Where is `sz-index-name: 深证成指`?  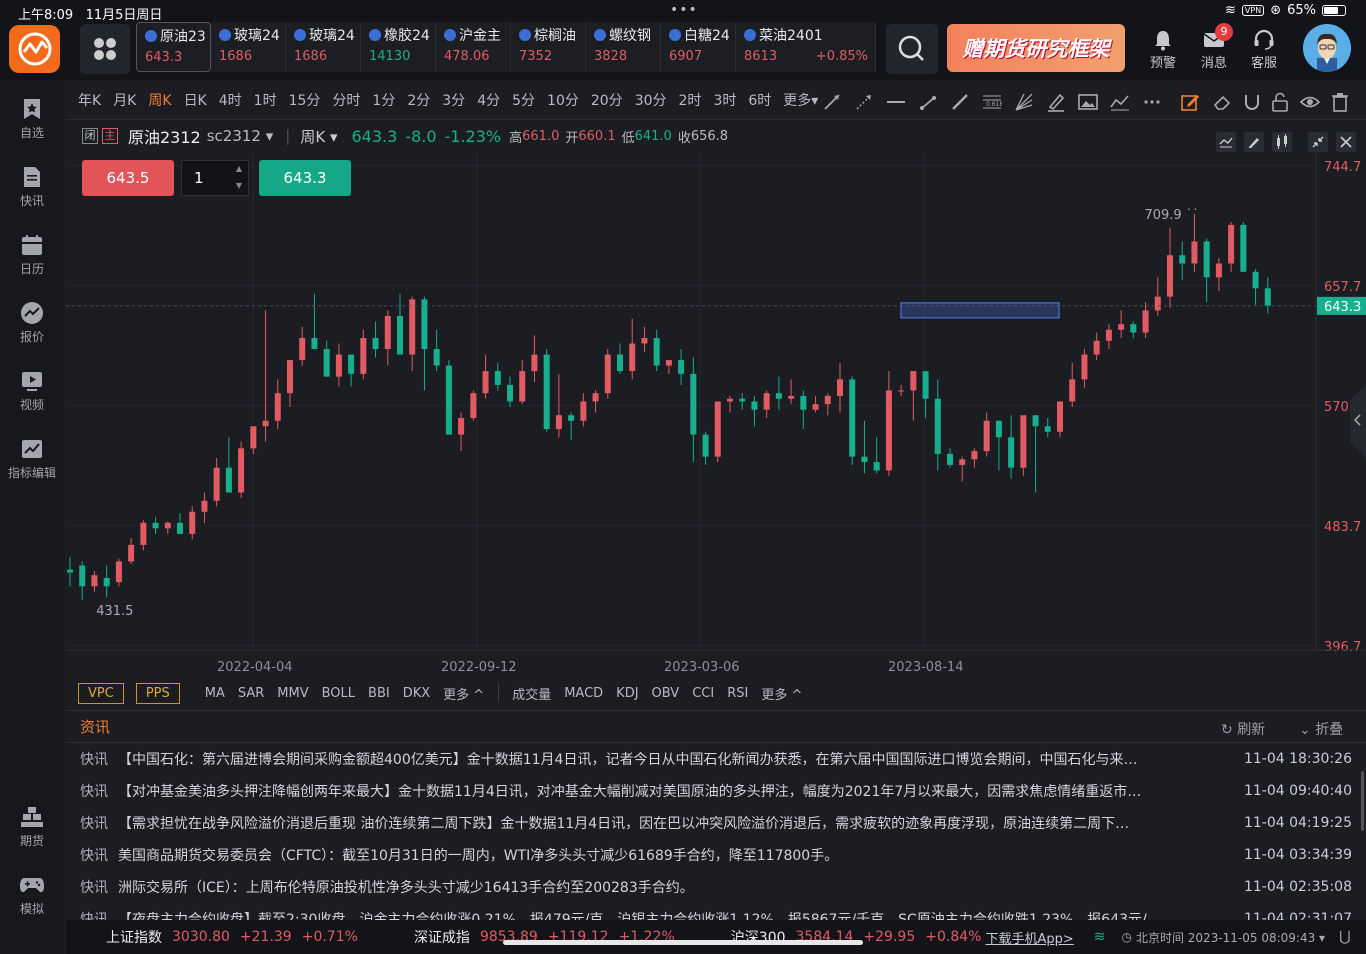
sz-index-name: 深证成指 is located at coordinates (442, 937).